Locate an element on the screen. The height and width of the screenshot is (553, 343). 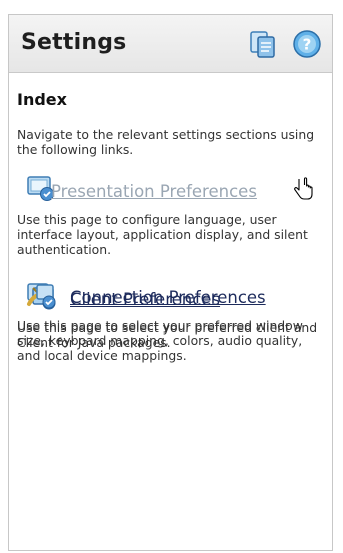
connection-preferences-icon is located at coordinates (41, 296).